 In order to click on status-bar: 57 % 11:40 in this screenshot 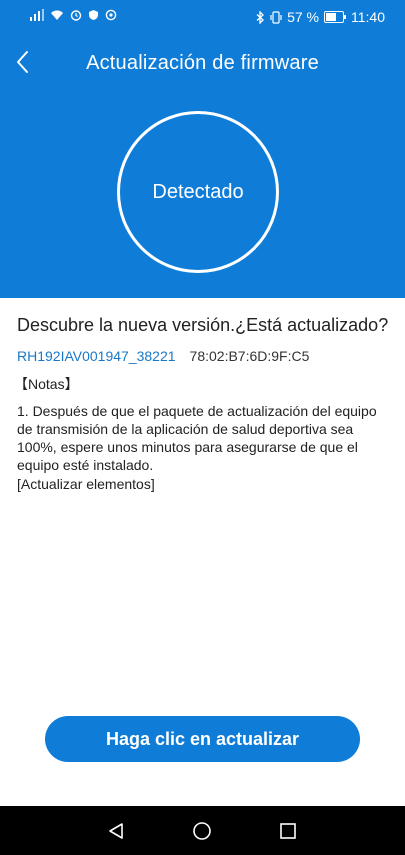, I will do `click(202, 17)`.